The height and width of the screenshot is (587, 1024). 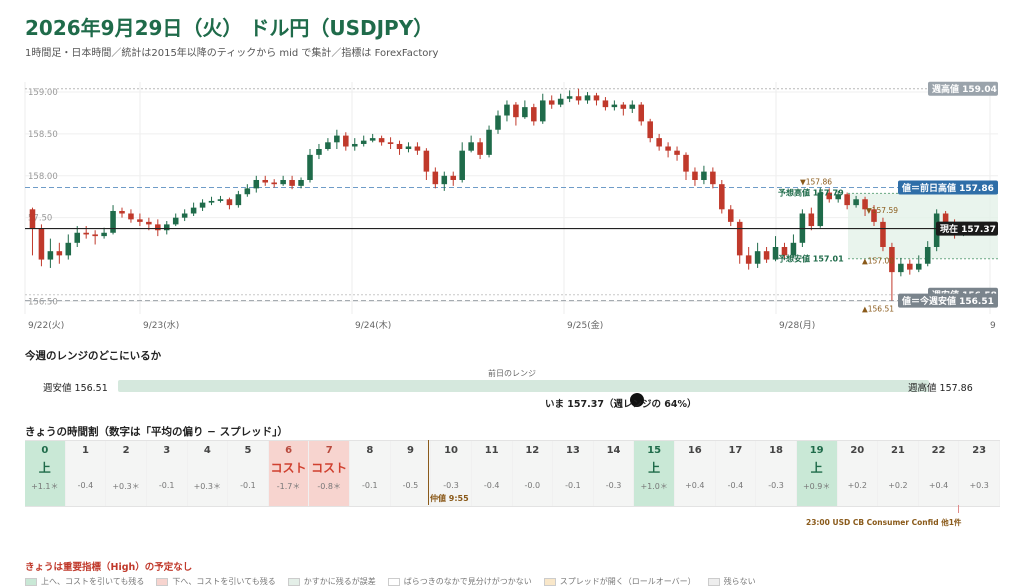 I want to click on legend-label: 残らない, so click(x=739, y=581).